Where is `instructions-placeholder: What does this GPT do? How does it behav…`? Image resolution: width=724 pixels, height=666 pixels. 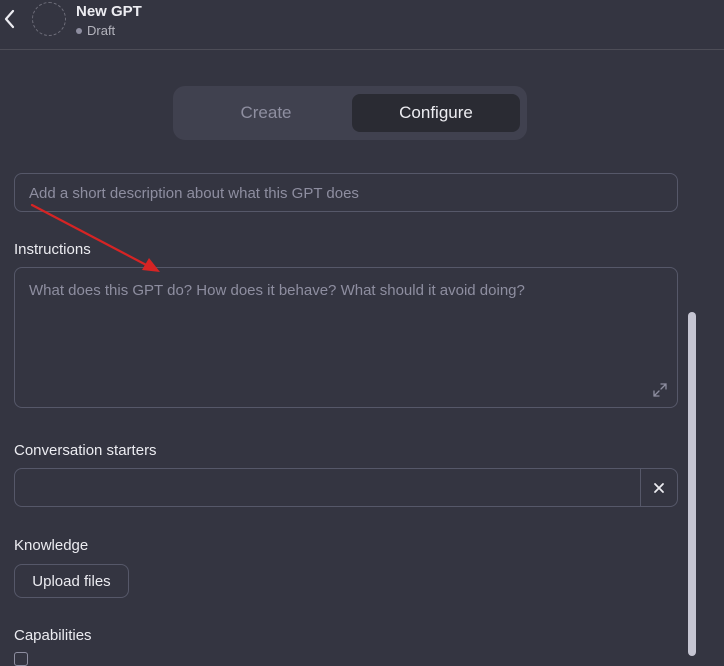
instructions-placeholder: What does this GPT do? How does it behav… is located at coordinates (277, 290).